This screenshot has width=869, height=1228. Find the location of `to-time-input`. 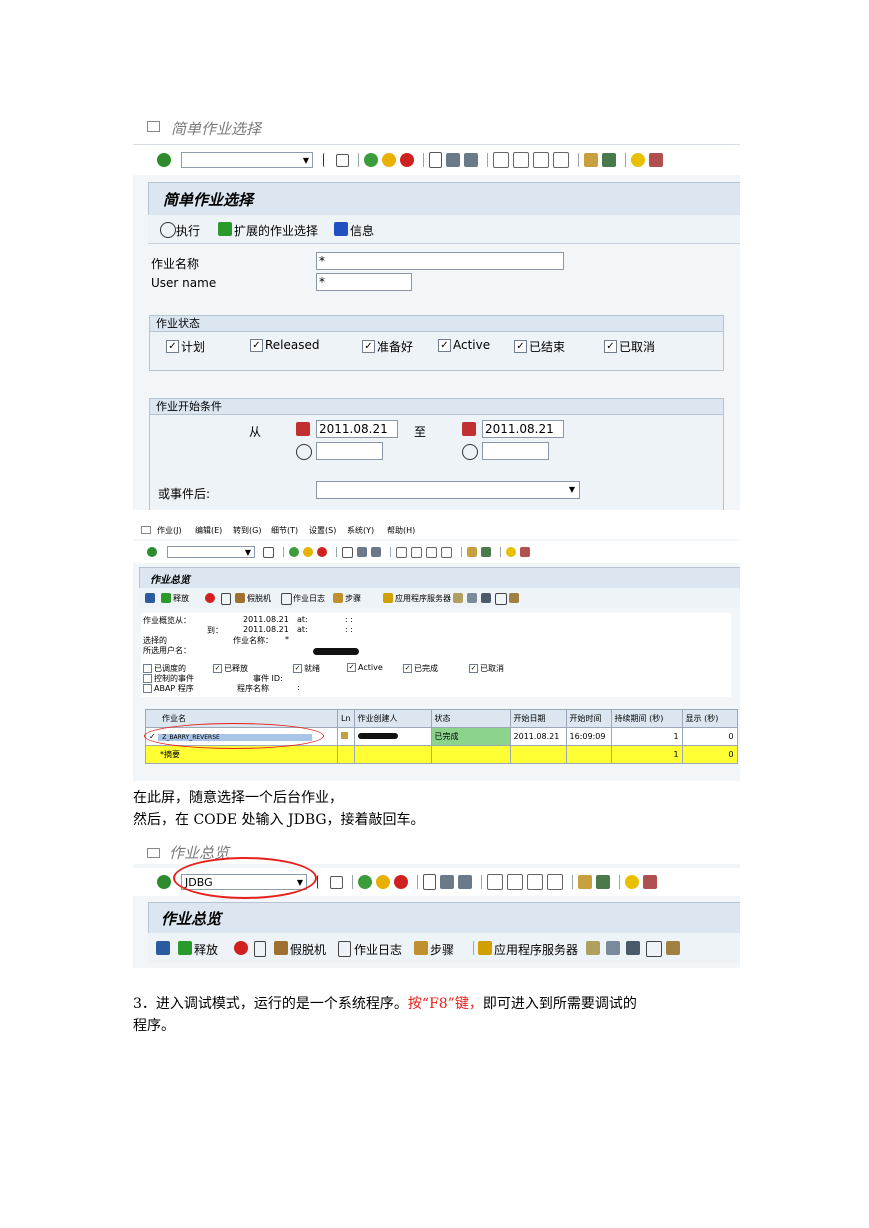

to-time-input is located at coordinates (515, 451).